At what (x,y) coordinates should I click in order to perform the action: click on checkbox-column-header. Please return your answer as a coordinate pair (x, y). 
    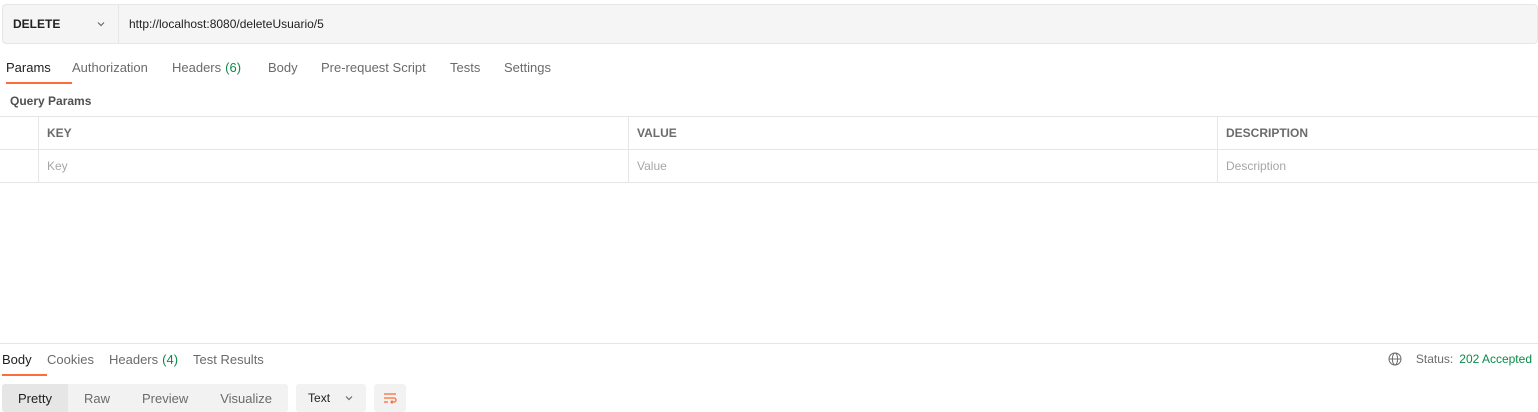
    Looking at the image, I should click on (19, 133).